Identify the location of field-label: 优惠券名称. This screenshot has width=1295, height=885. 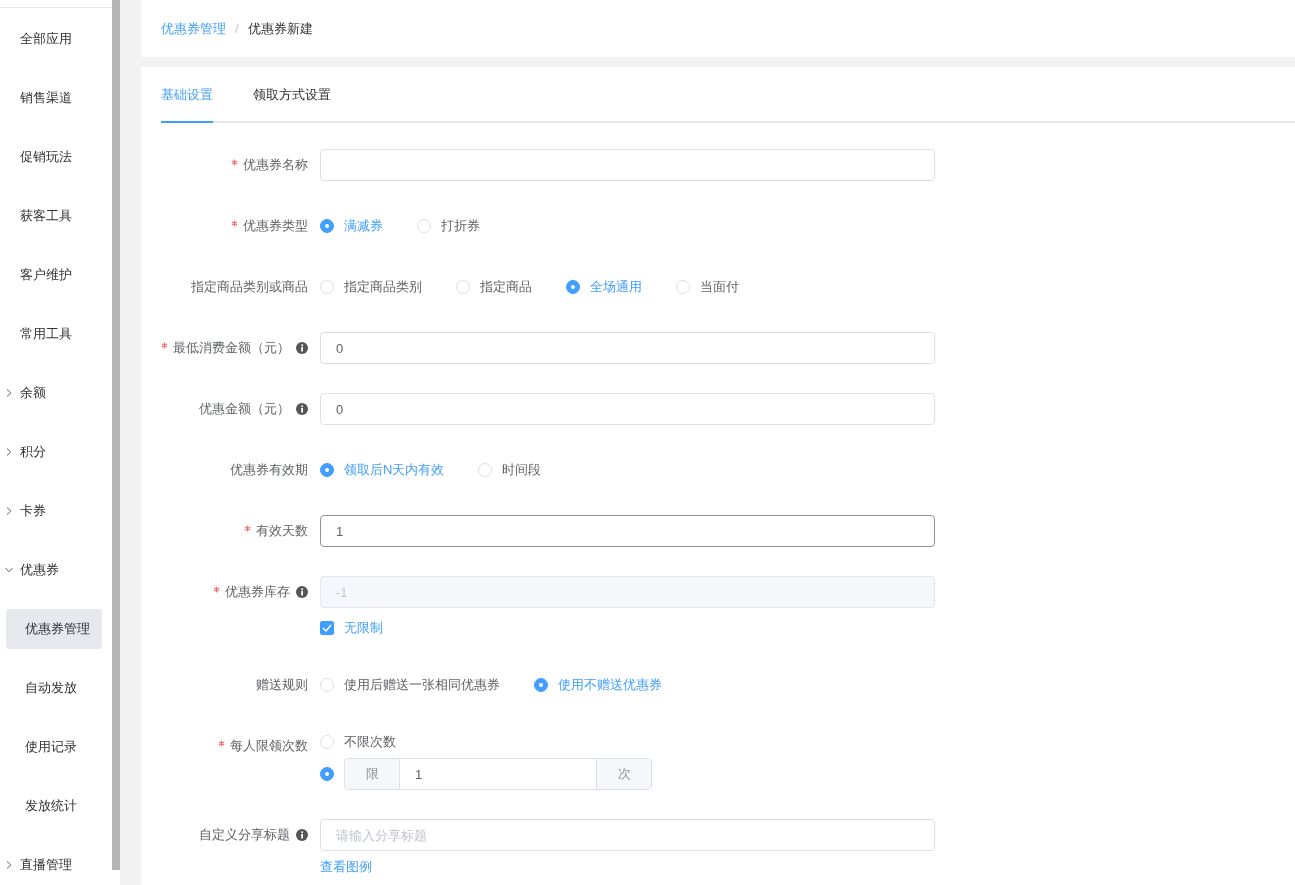
(275, 165).